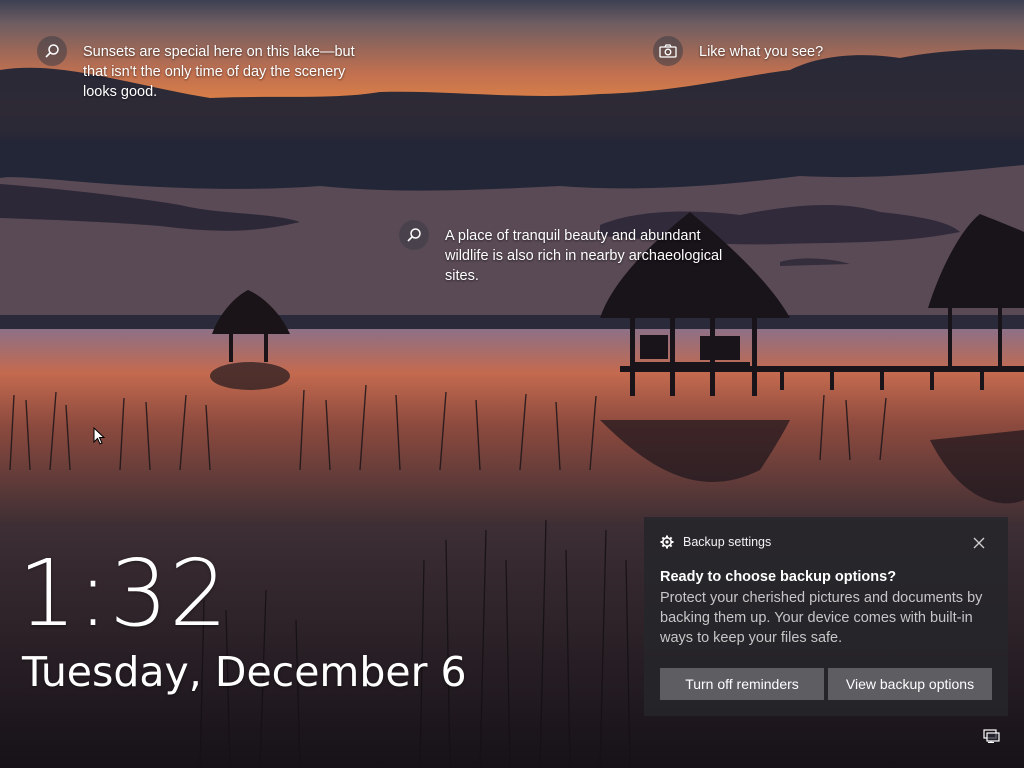  I want to click on gear-icon, so click(667, 542).